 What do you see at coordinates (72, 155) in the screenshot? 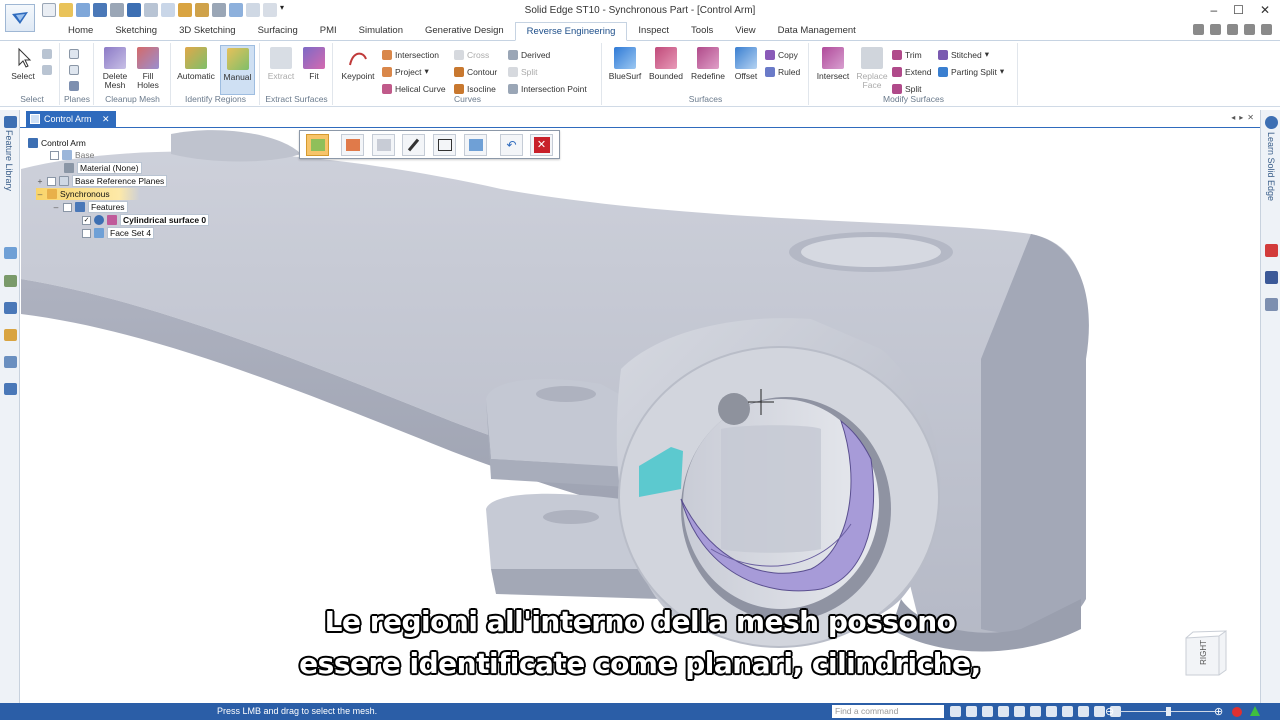
I see `tree-node-base: Base` at bounding box center [72, 155].